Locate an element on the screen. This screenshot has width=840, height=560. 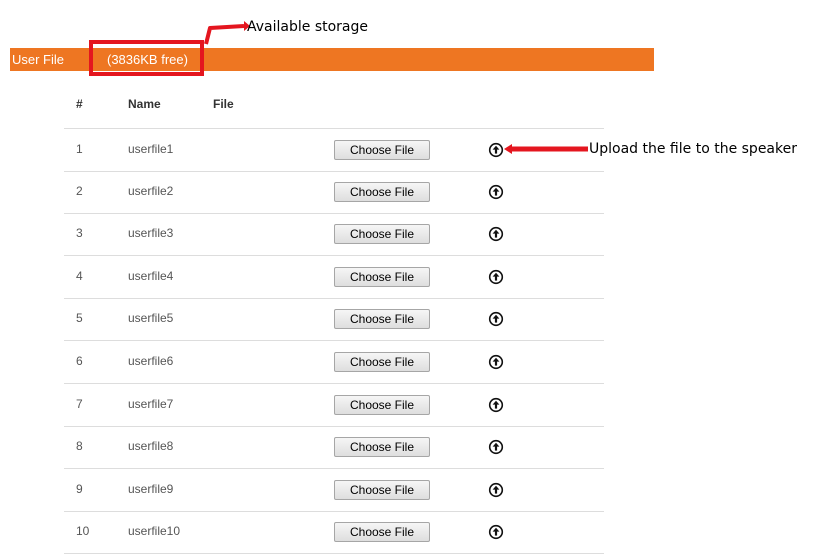
table-row: 6 userfile6 Choose File is located at coordinates (334, 362).